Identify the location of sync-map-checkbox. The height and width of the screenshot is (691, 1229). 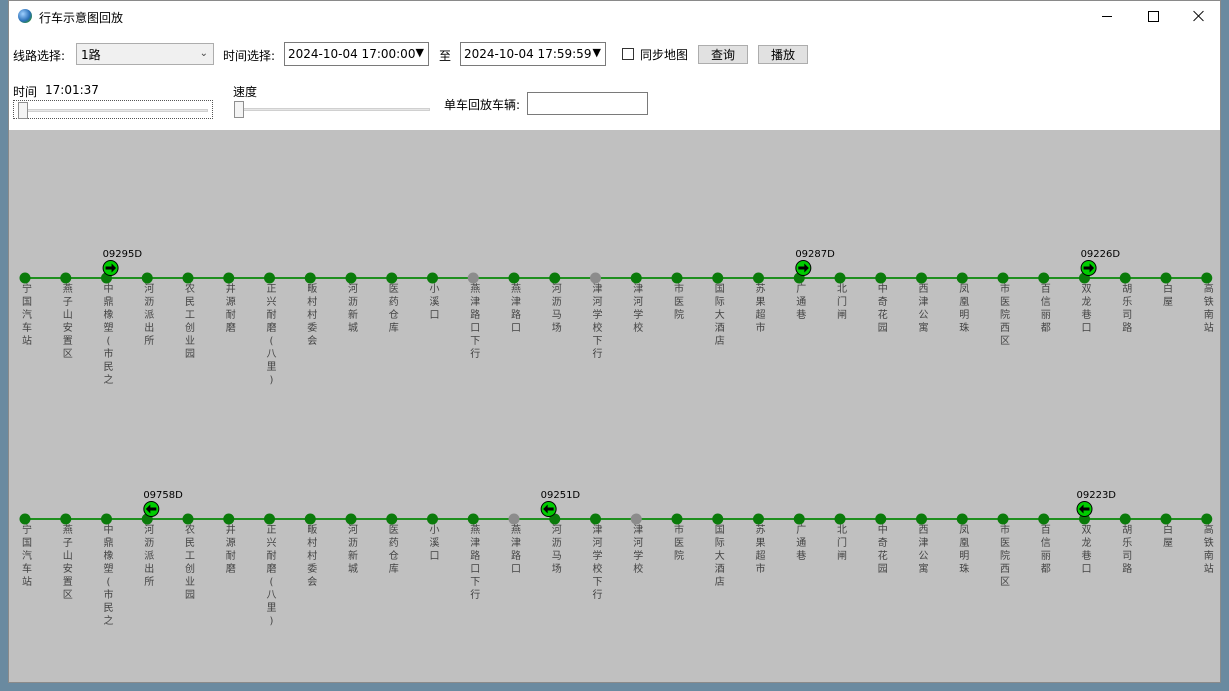
(628, 54).